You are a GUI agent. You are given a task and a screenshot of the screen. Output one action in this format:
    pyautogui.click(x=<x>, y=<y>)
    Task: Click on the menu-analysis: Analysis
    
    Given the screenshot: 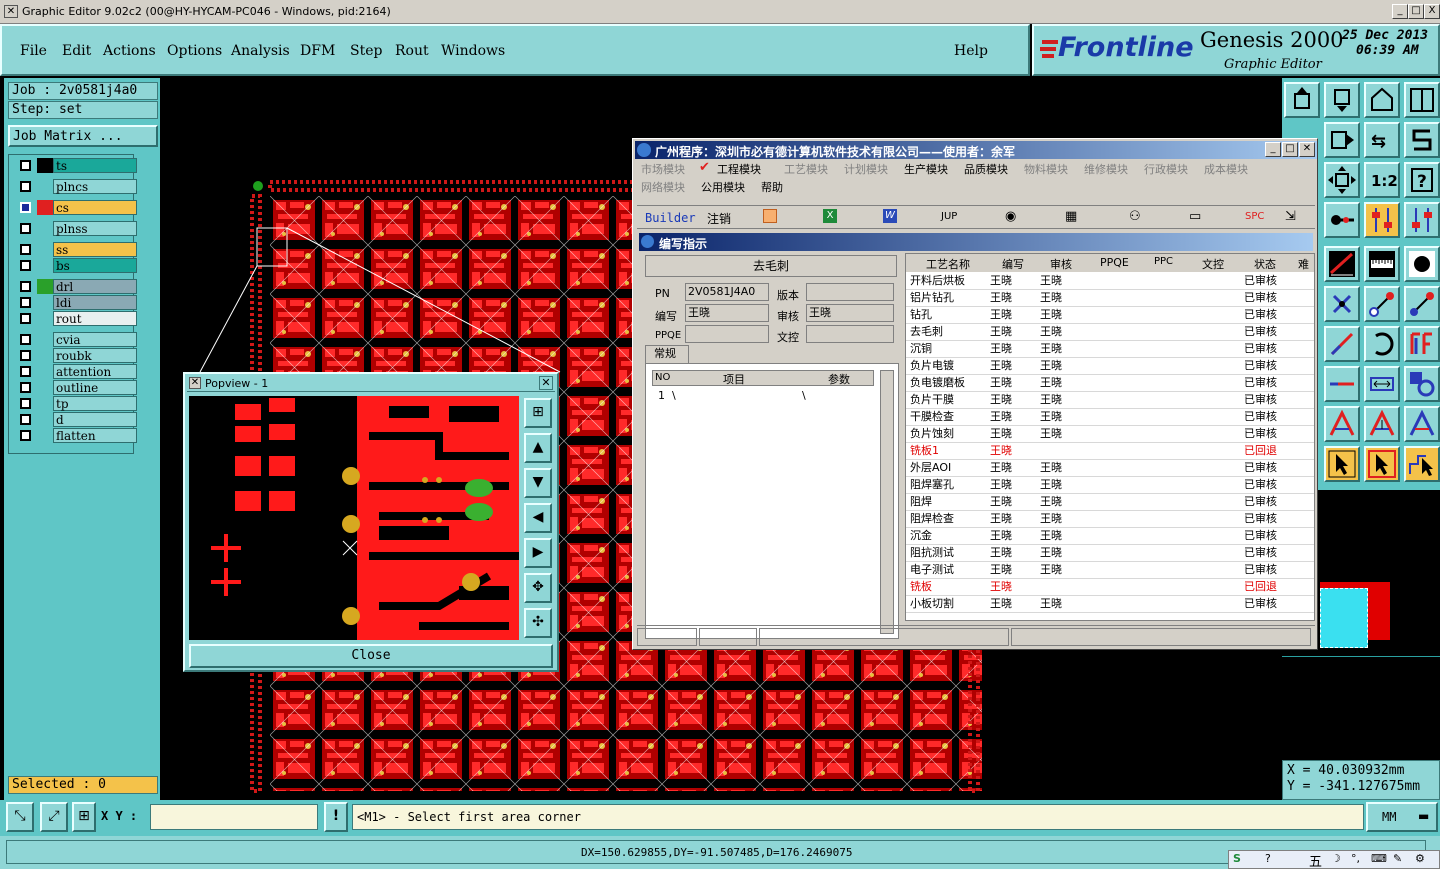 What is the action you would take?
    pyautogui.click(x=260, y=51)
    